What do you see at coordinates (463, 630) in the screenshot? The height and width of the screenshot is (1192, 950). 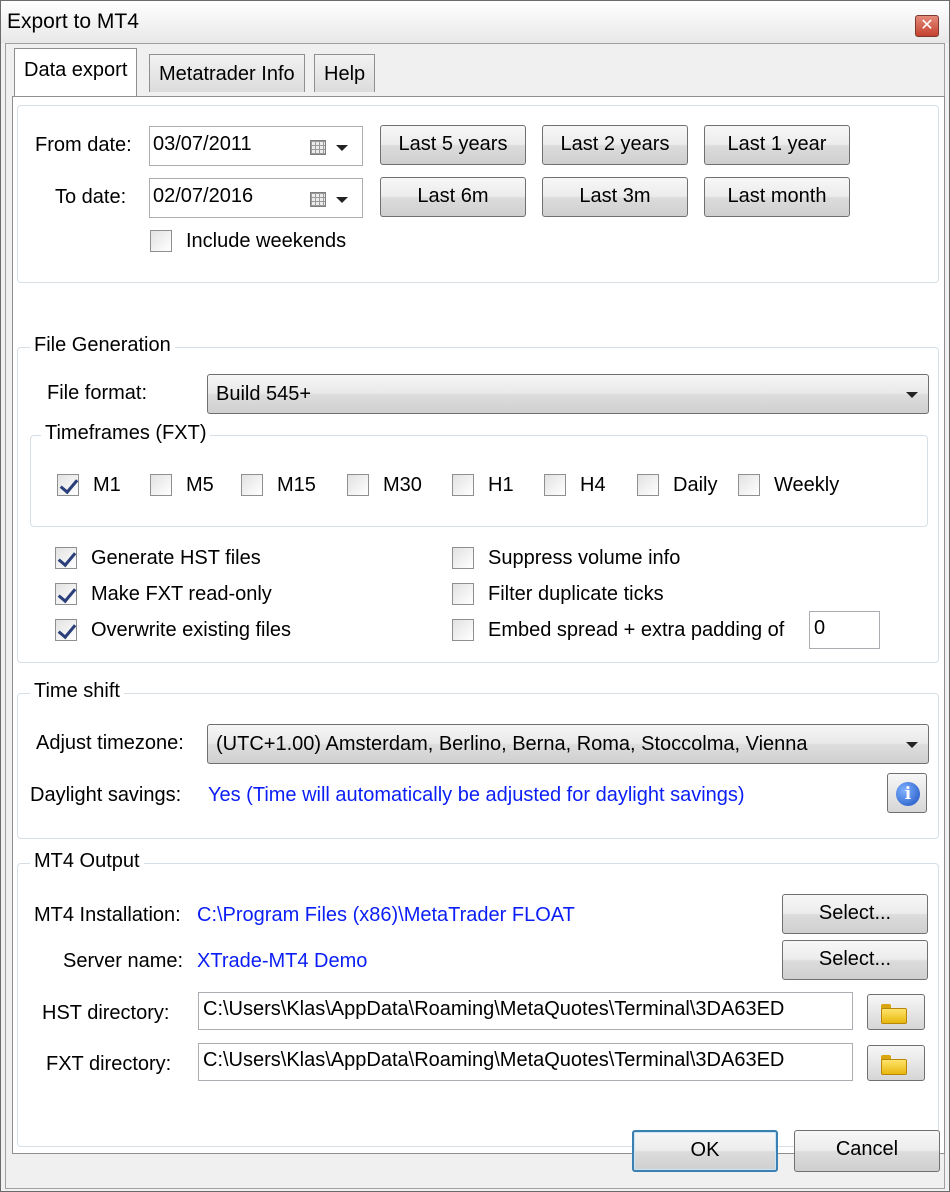 I see `embed-spread-checkbox` at bounding box center [463, 630].